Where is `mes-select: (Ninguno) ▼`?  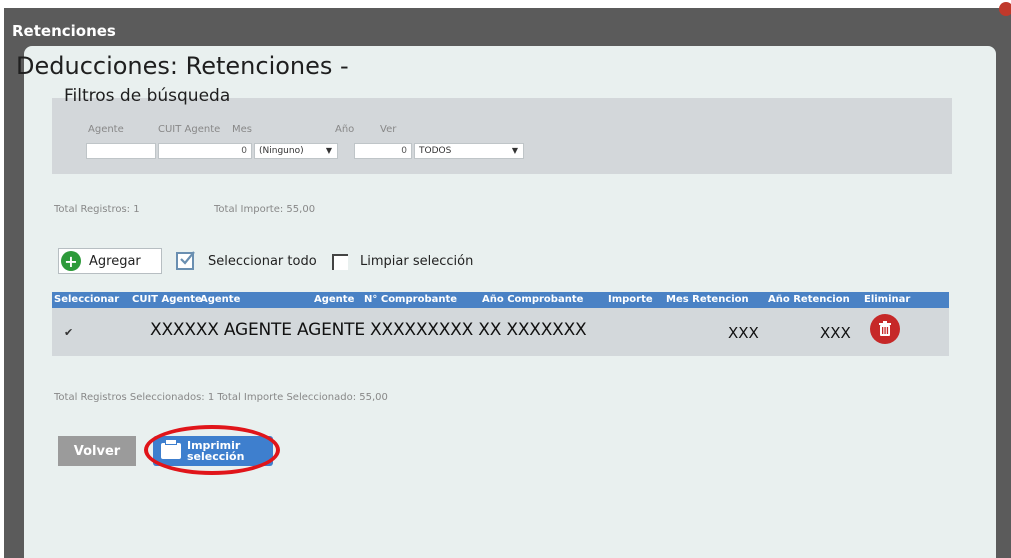 mes-select: (Ninguno) ▼ is located at coordinates (296, 151).